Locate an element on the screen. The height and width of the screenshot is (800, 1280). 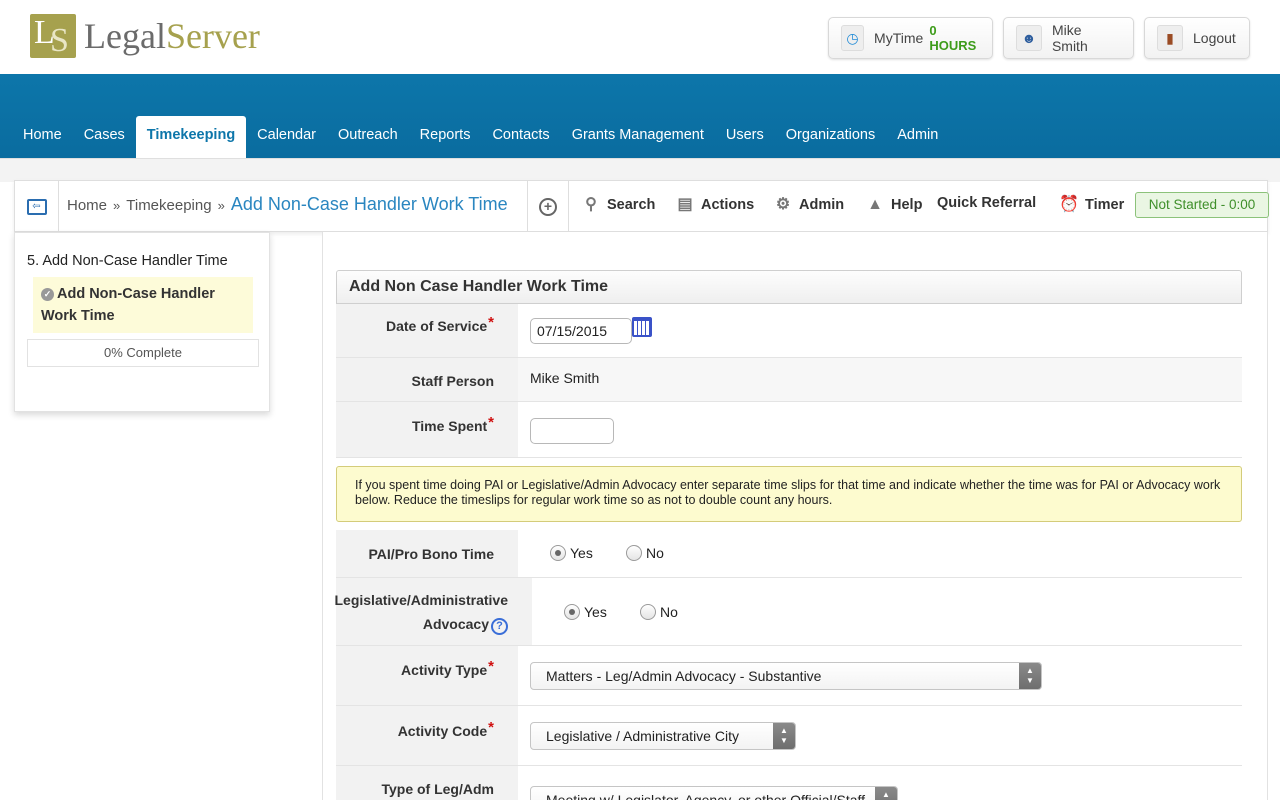
user-profile-button: ☻ Mike Smith is located at coordinates (1068, 38).